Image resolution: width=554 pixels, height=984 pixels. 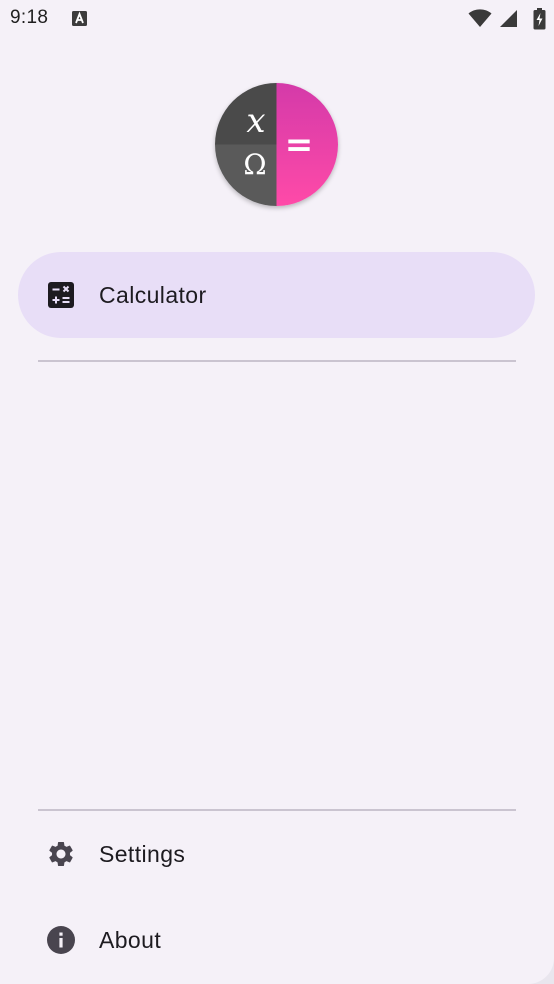 What do you see at coordinates (153, 295) in the screenshot?
I see `drawer-item-label: Calculator` at bounding box center [153, 295].